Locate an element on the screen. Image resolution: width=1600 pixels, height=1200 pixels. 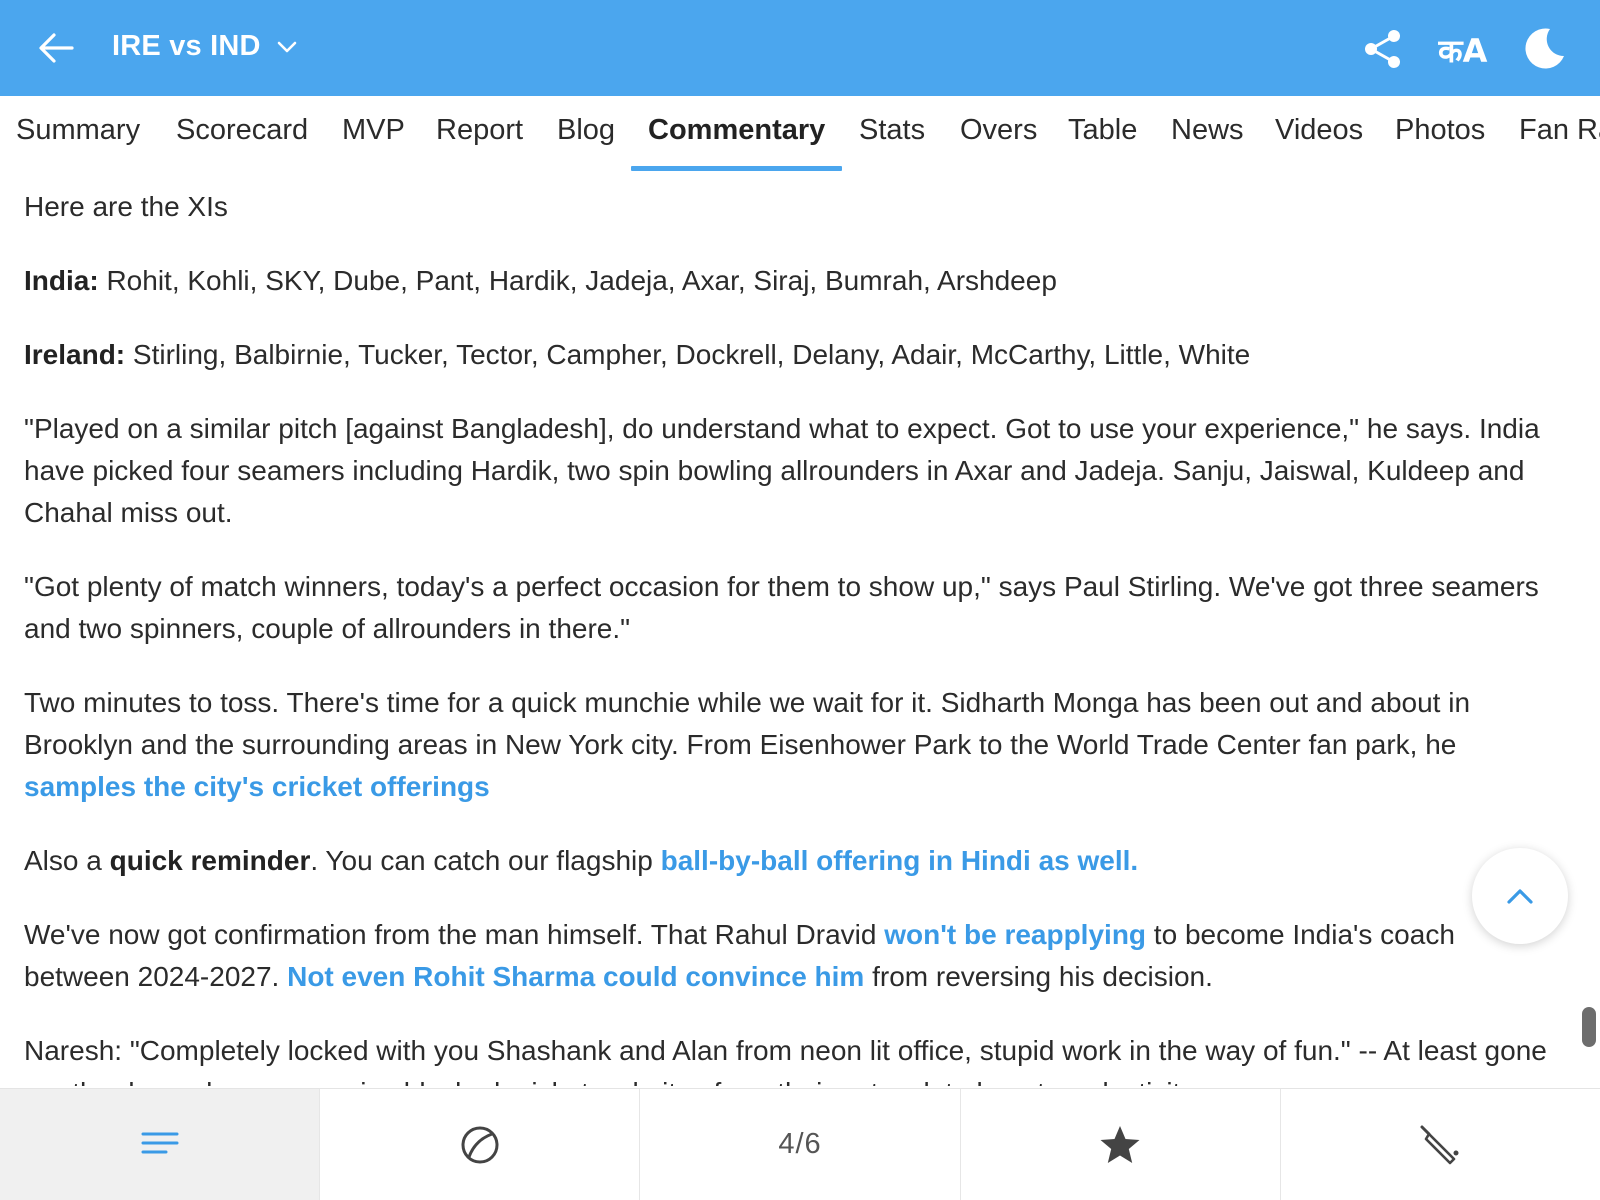
back-arrow-icon is located at coordinates (56, 48).